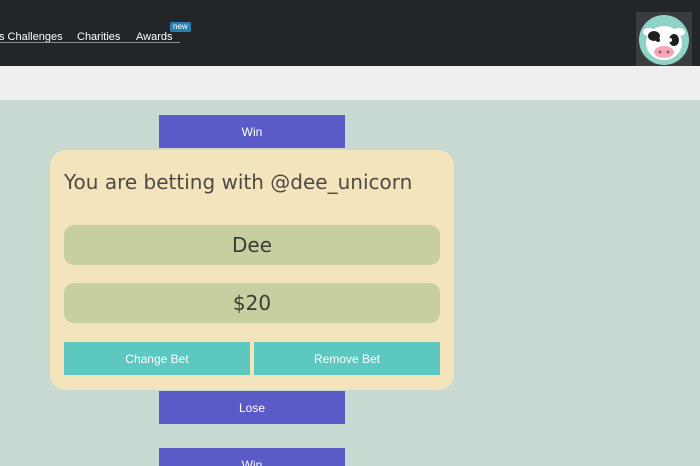 This screenshot has width=700, height=466. I want to click on top-nav-bar: s Challenges Charities Awards new, so click(350, 33).